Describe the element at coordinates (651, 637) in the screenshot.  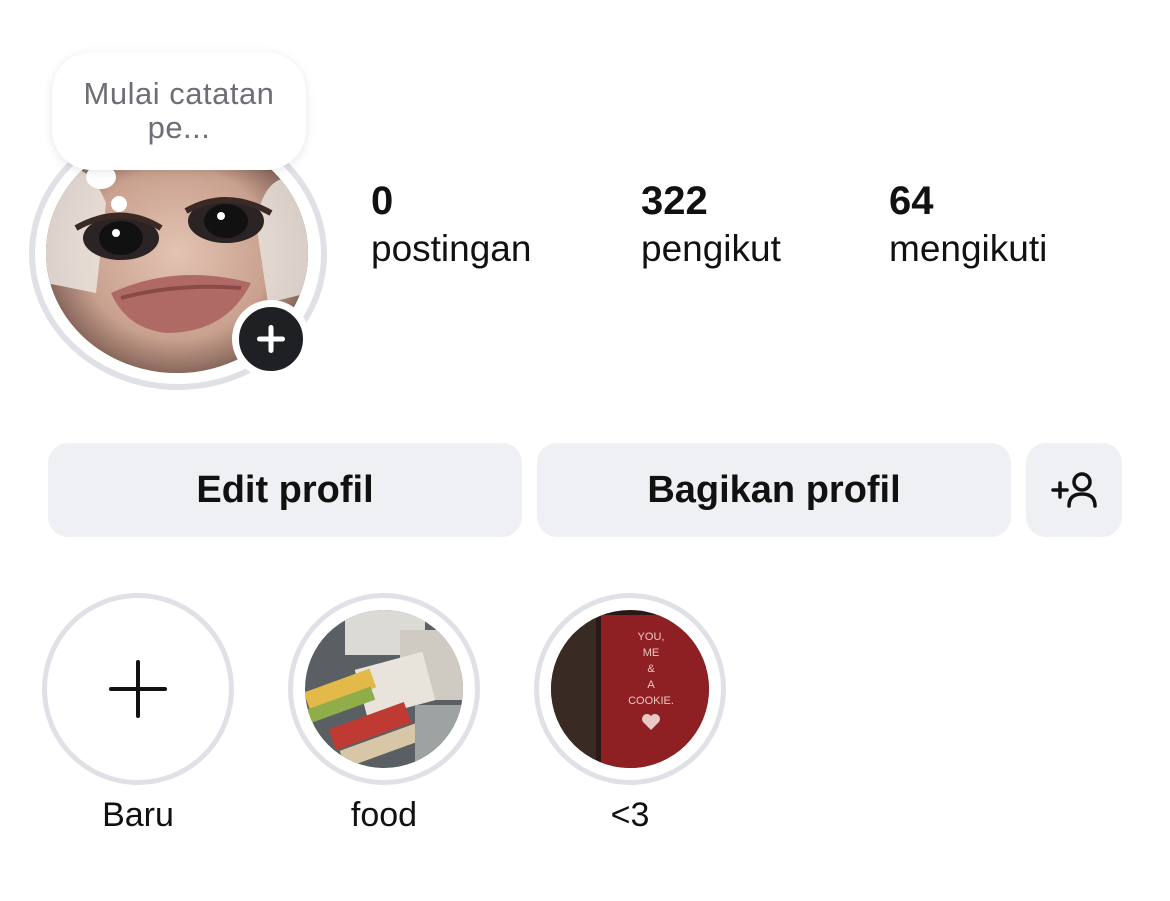
I see `thumb-text: YOU,` at that location.